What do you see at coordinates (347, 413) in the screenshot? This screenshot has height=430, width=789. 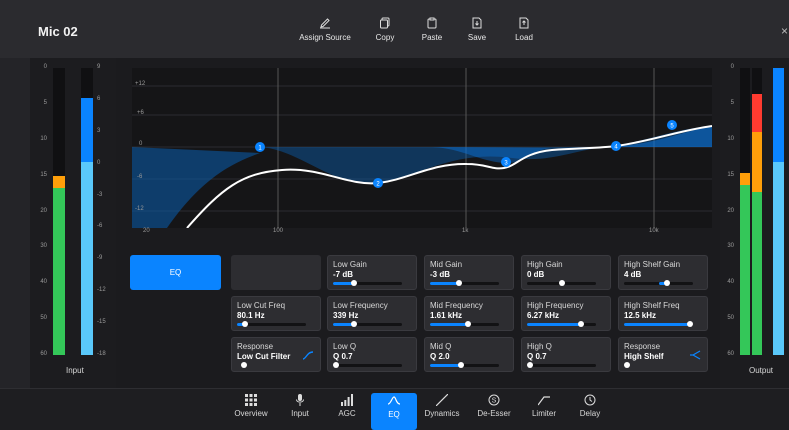 I see `nav-agc-label: AGC` at bounding box center [347, 413].